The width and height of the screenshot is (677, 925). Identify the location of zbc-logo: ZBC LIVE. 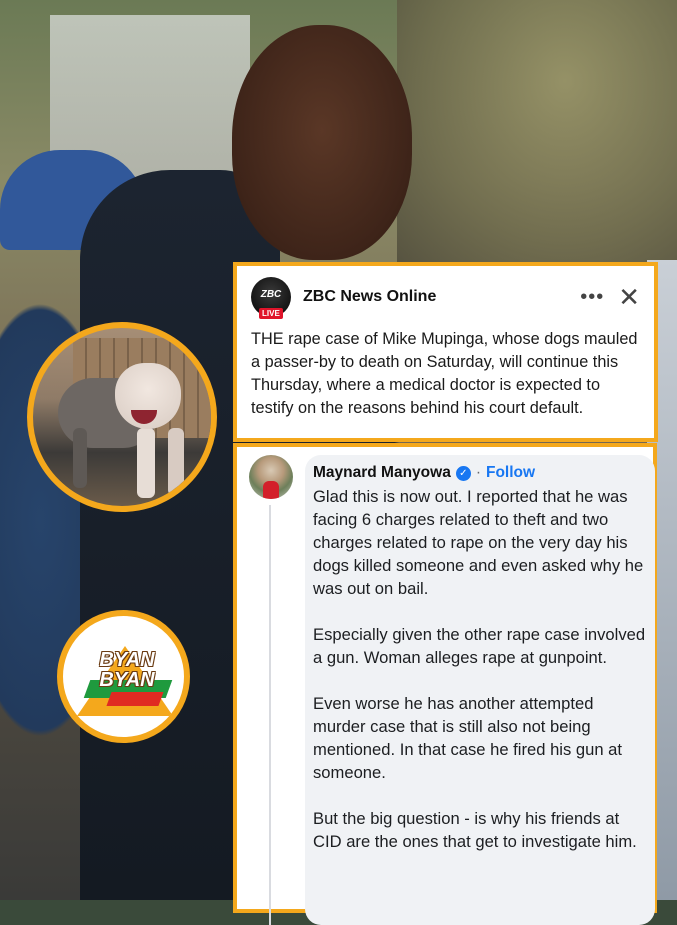
(271, 298).